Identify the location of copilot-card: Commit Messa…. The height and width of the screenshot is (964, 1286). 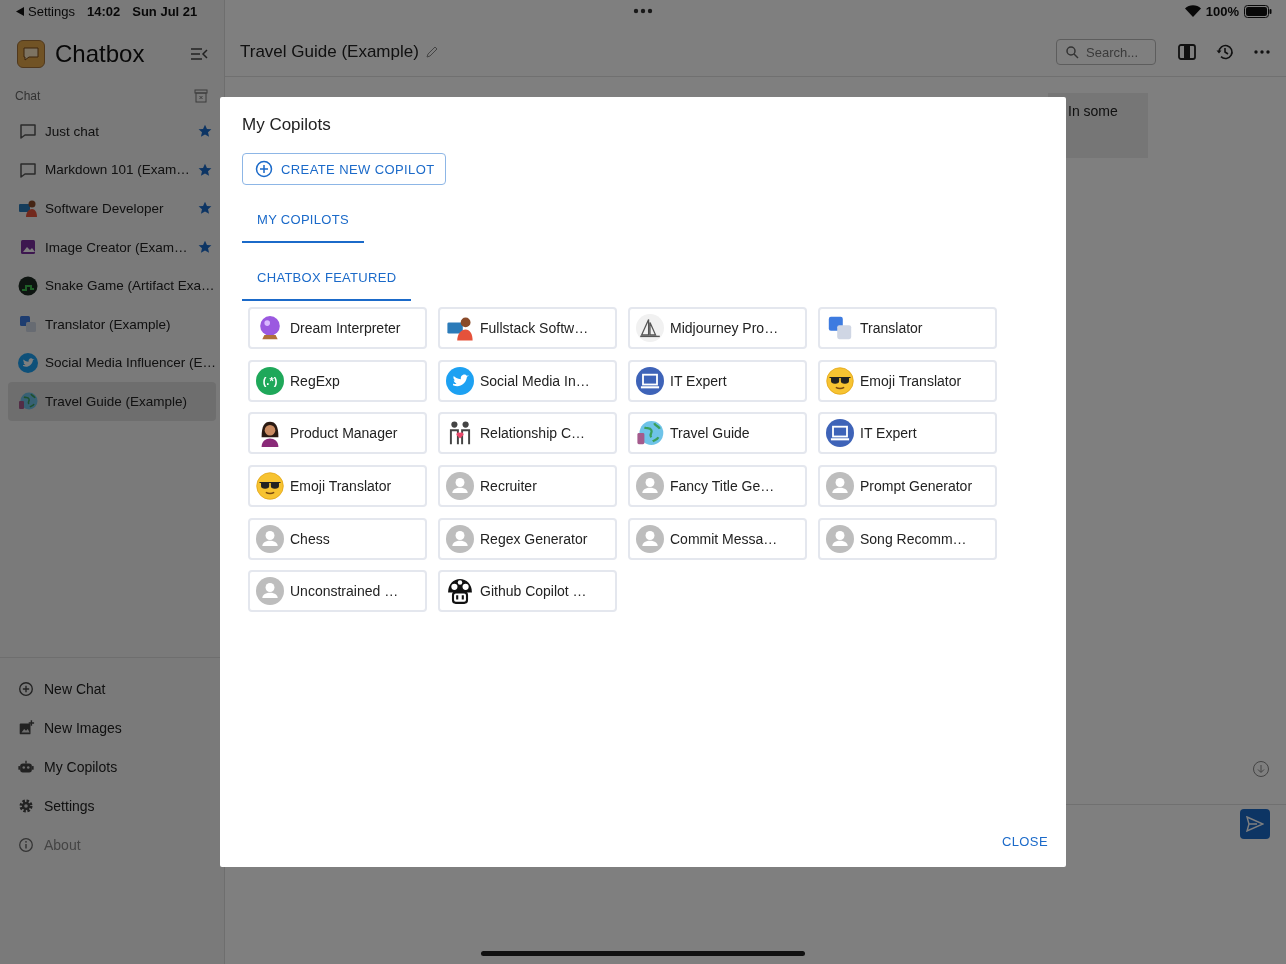
(717, 538).